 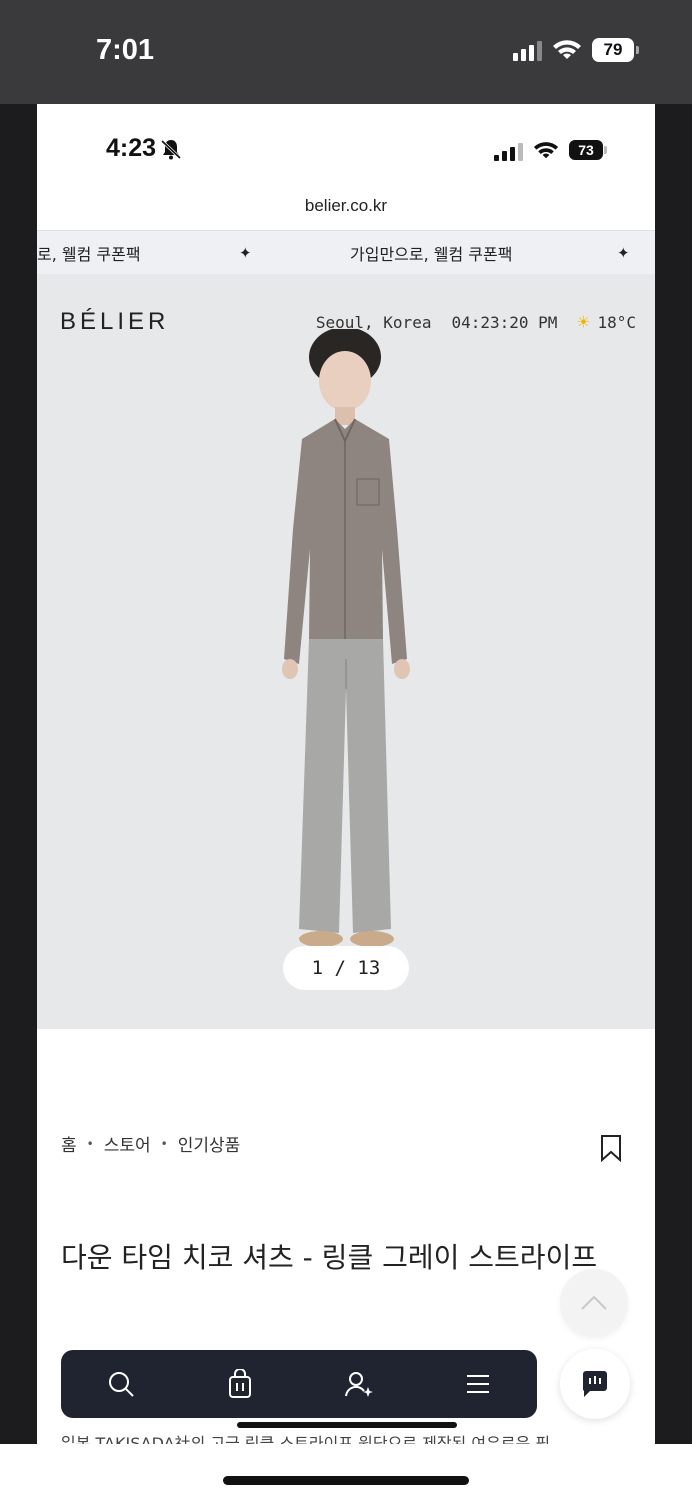 What do you see at coordinates (125, 50) in the screenshot?
I see `outer-clock: 7:01` at bounding box center [125, 50].